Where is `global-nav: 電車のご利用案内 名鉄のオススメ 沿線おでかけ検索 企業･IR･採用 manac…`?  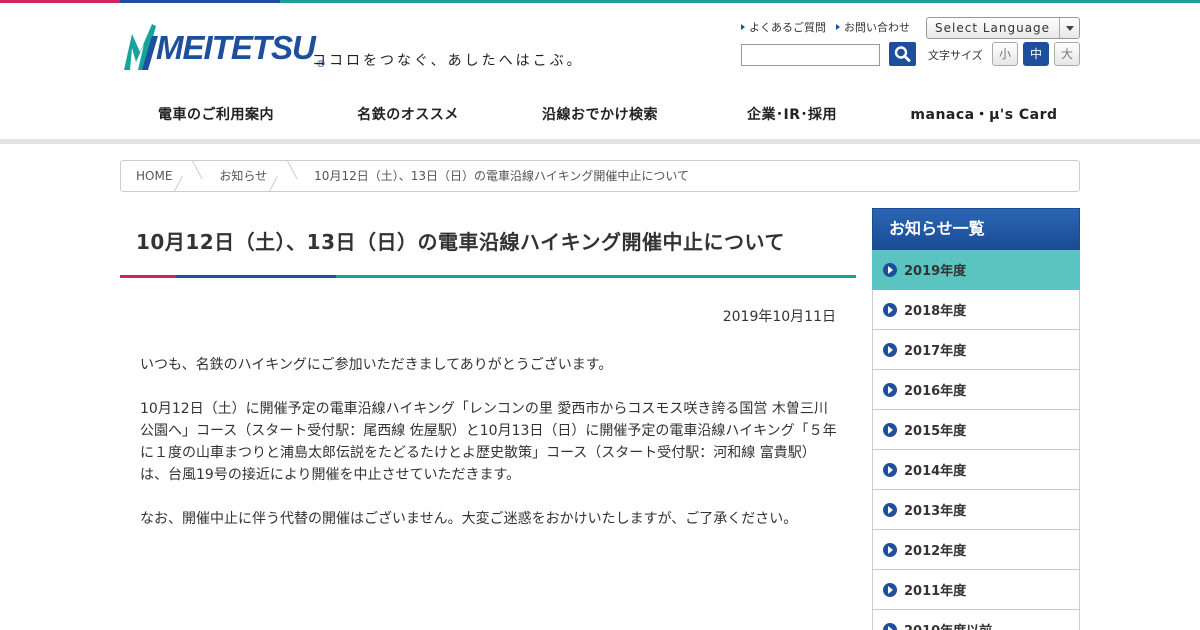 global-nav: 電車のご利用案内 名鉄のオススメ 沿線おでかけ検索 企業･IR･採用 manac… is located at coordinates (600, 114).